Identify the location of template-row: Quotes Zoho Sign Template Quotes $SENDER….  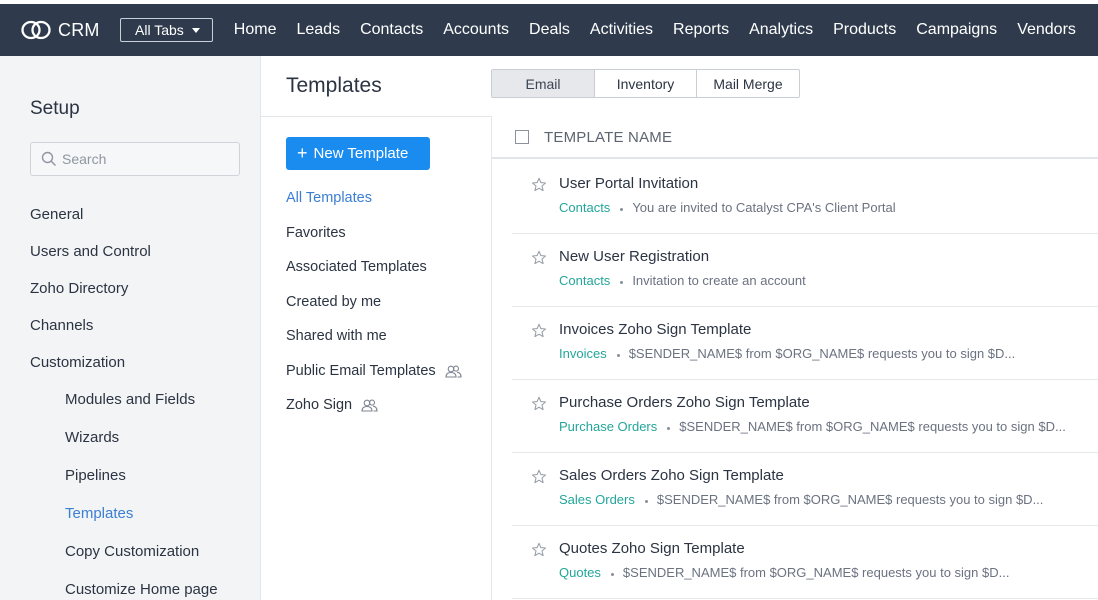
(805, 562).